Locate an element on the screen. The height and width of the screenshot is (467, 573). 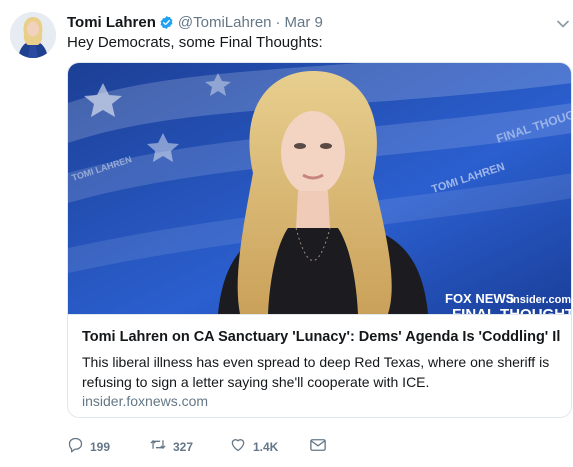
image-site: insider.com/ is located at coordinates (541, 300).